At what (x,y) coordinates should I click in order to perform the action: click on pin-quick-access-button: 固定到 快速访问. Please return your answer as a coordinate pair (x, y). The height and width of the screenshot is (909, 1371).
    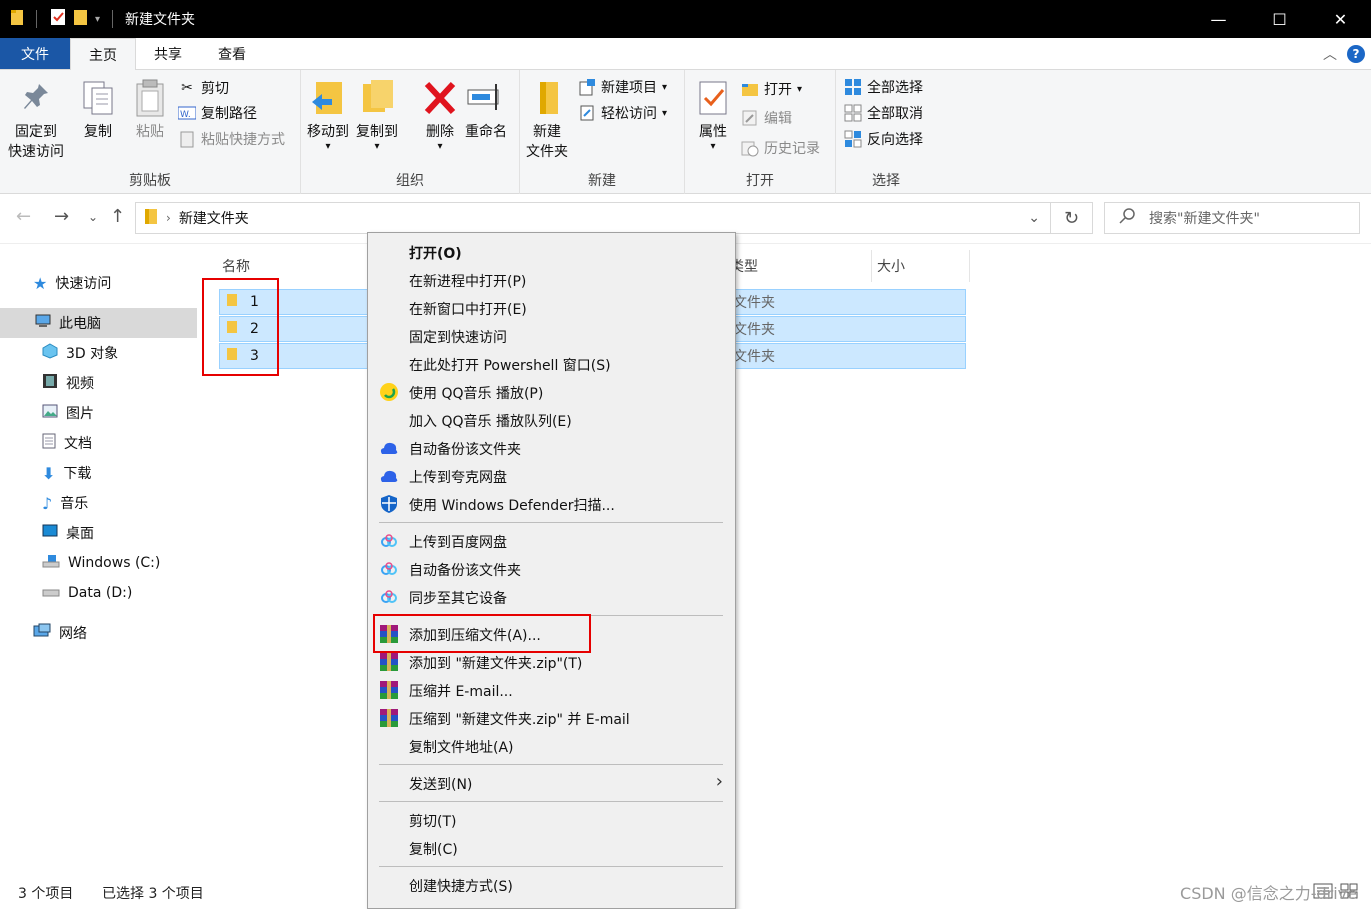
    Looking at the image, I should click on (36, 119).